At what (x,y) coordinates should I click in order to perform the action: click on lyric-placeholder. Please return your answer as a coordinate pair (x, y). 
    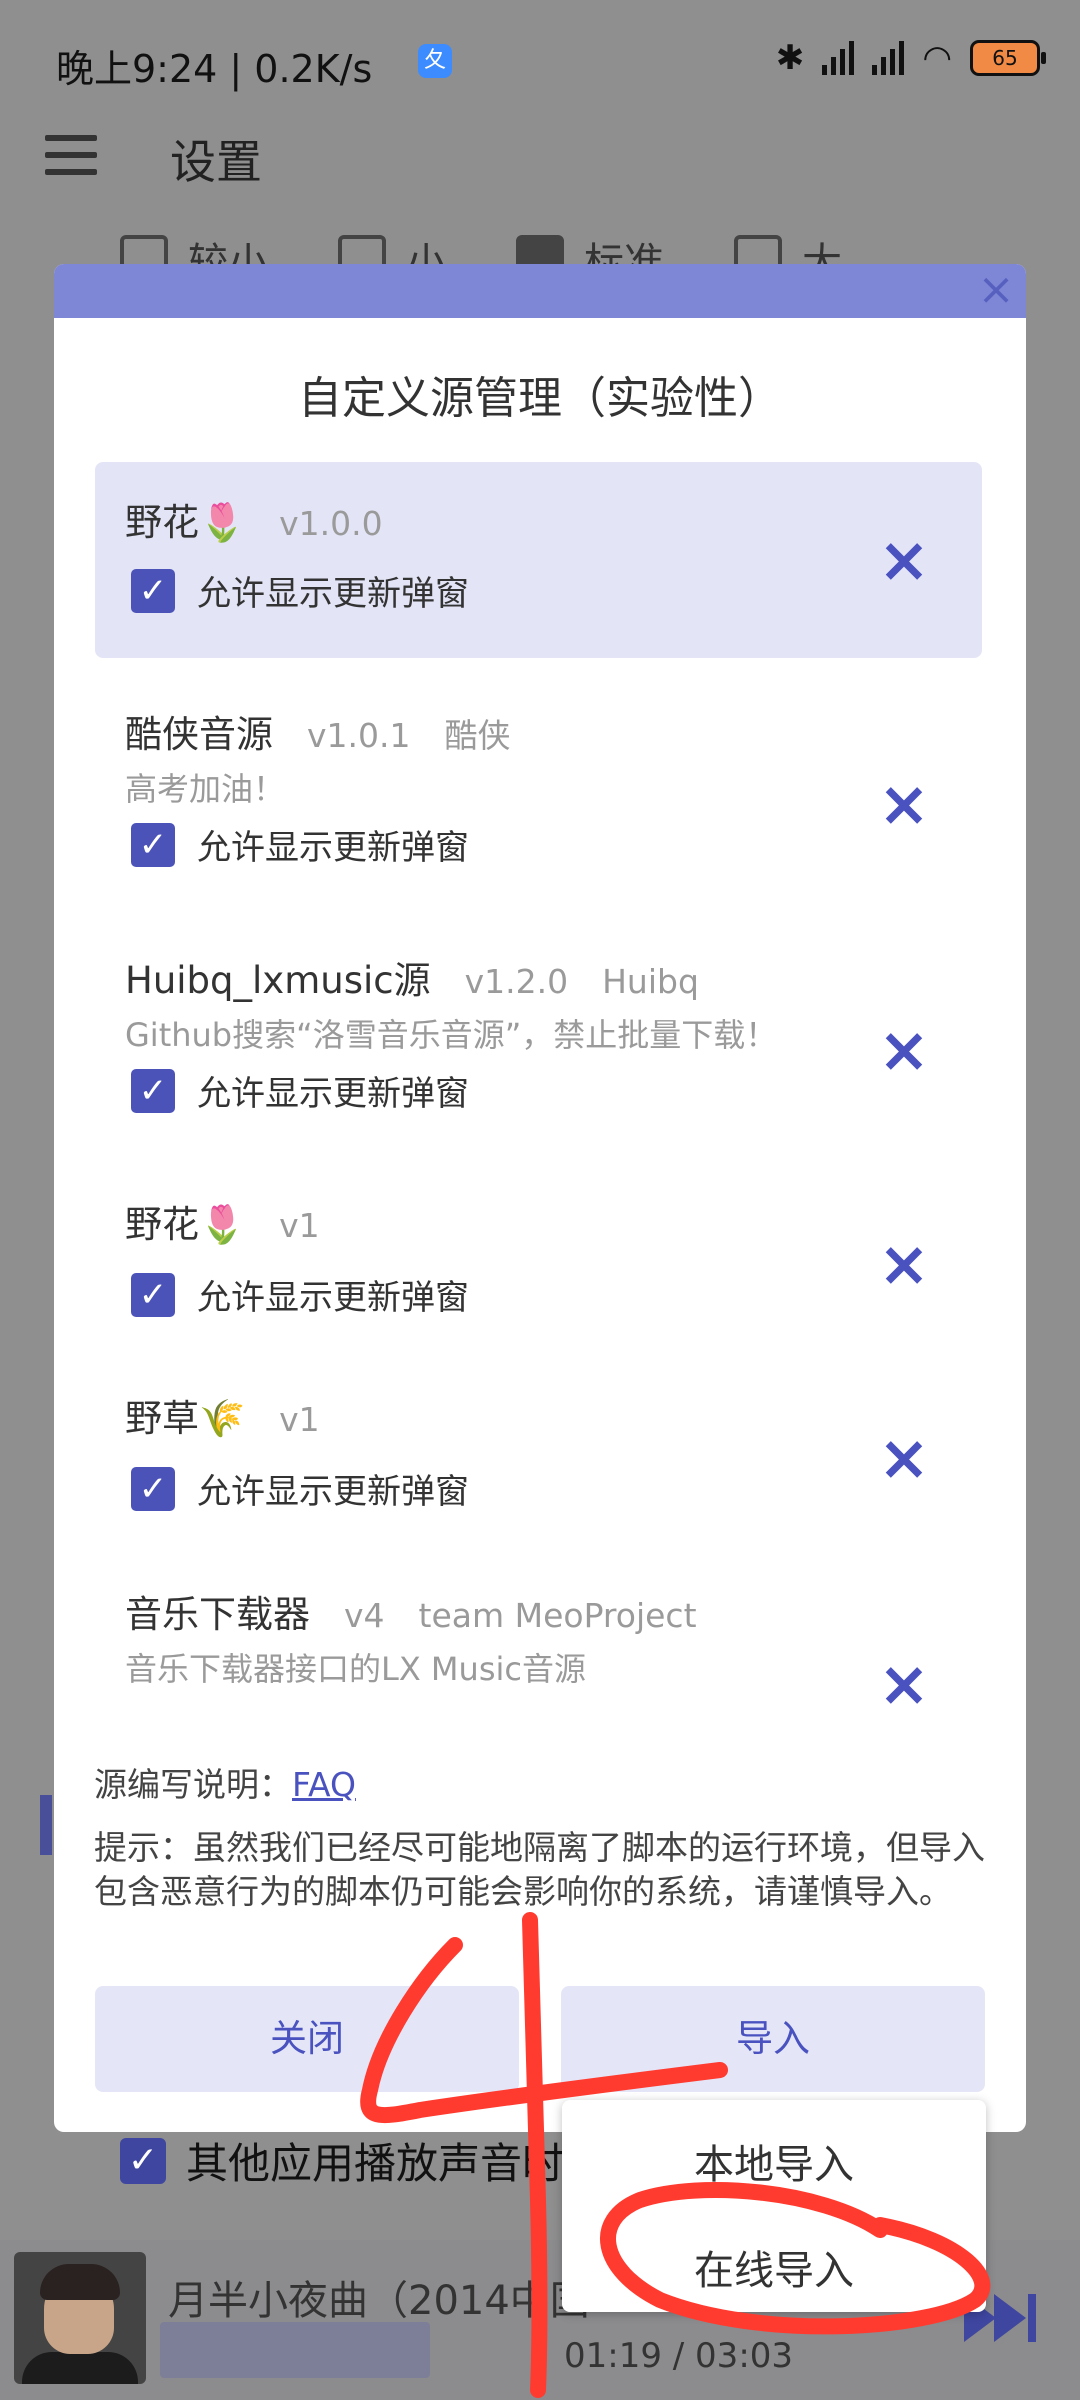
    Looking at the image, I should click on (295, 2350).